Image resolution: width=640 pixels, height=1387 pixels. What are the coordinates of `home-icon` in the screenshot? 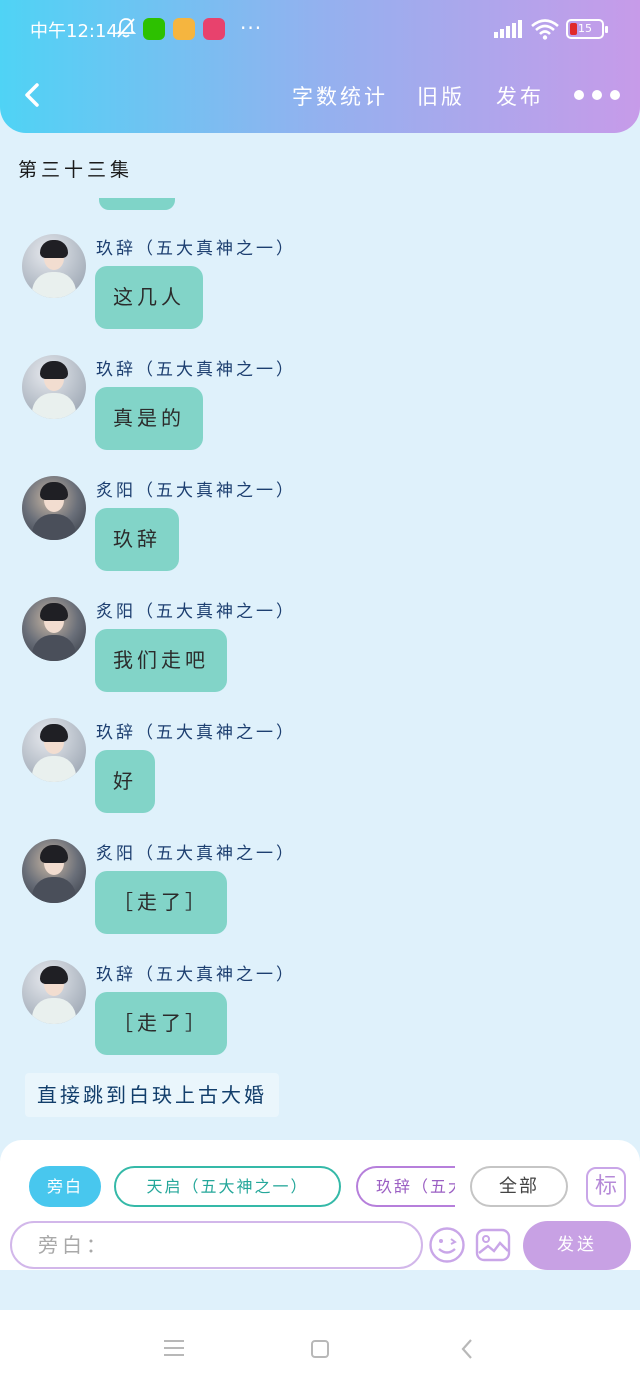 It's located at (320, 1349).